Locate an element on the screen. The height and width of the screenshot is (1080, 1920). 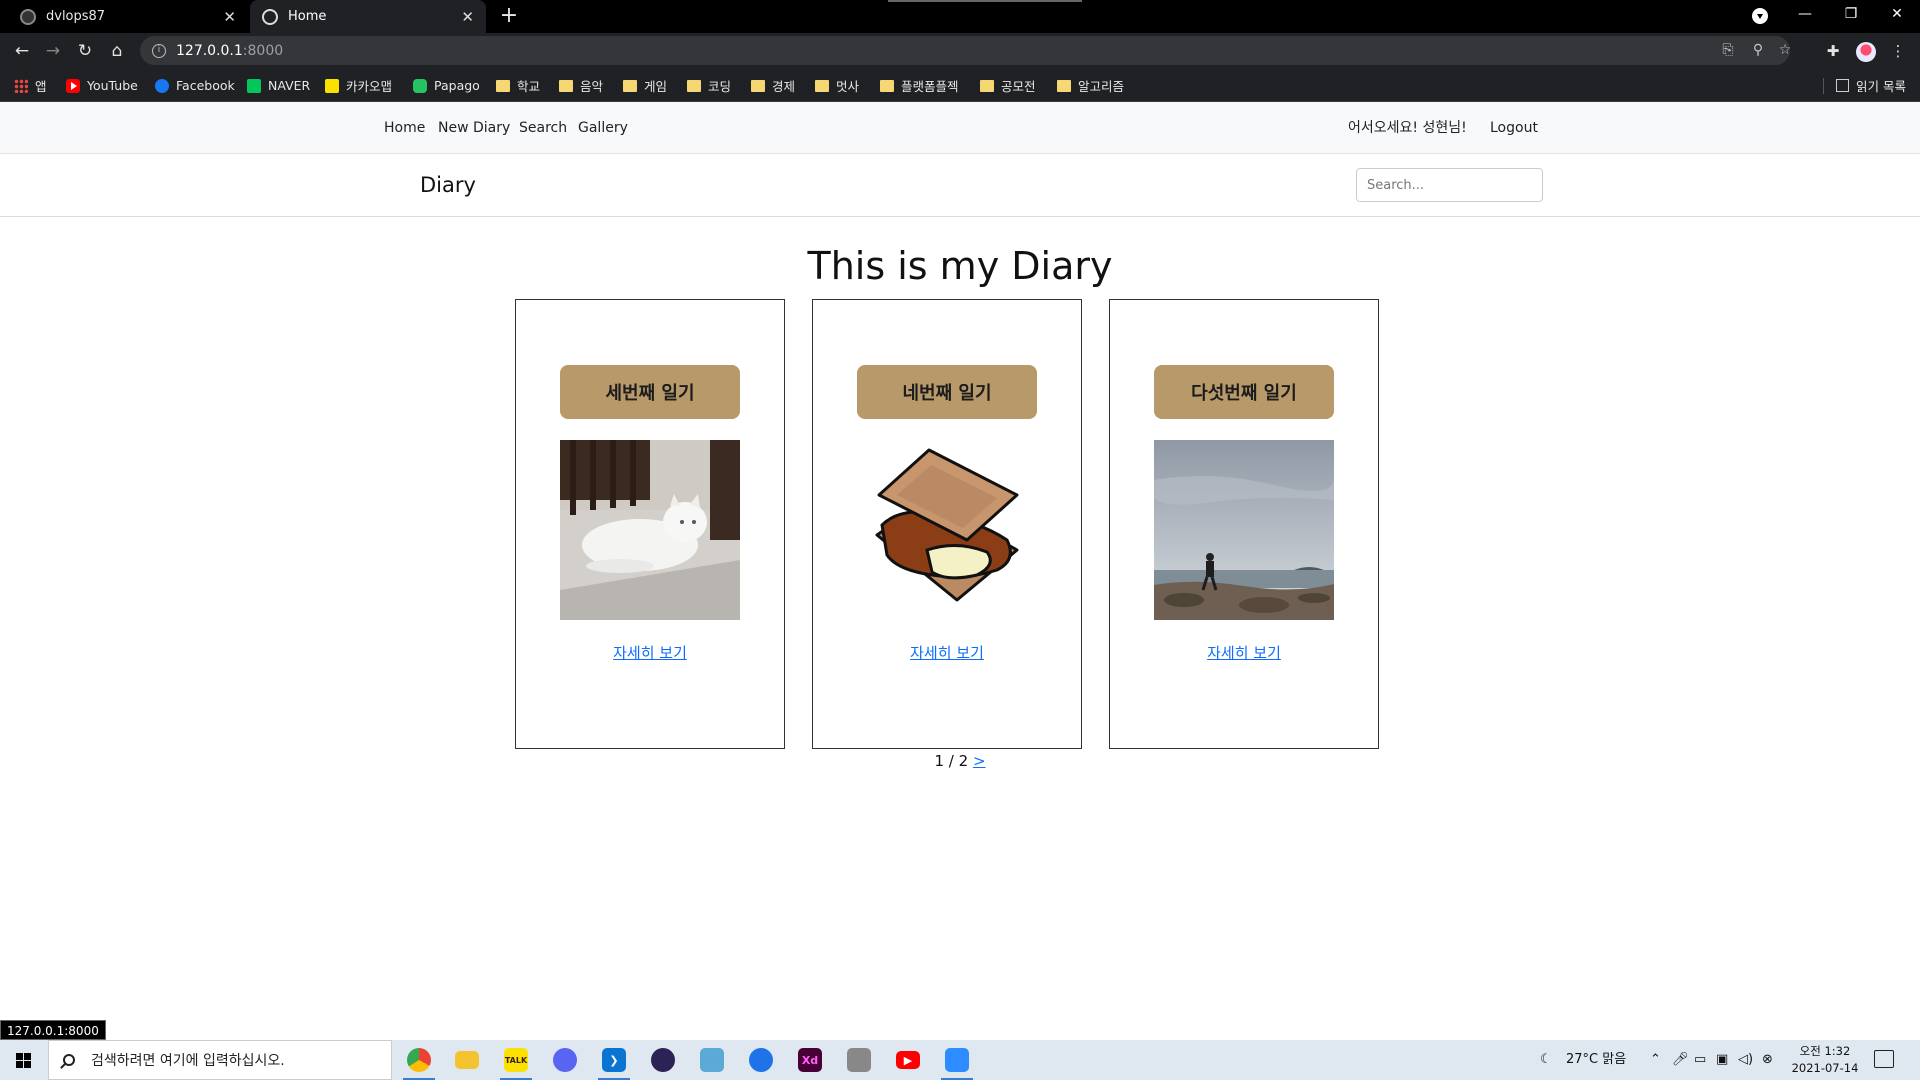
bookmark-papago: Papago is located at coordinates (446, 85).